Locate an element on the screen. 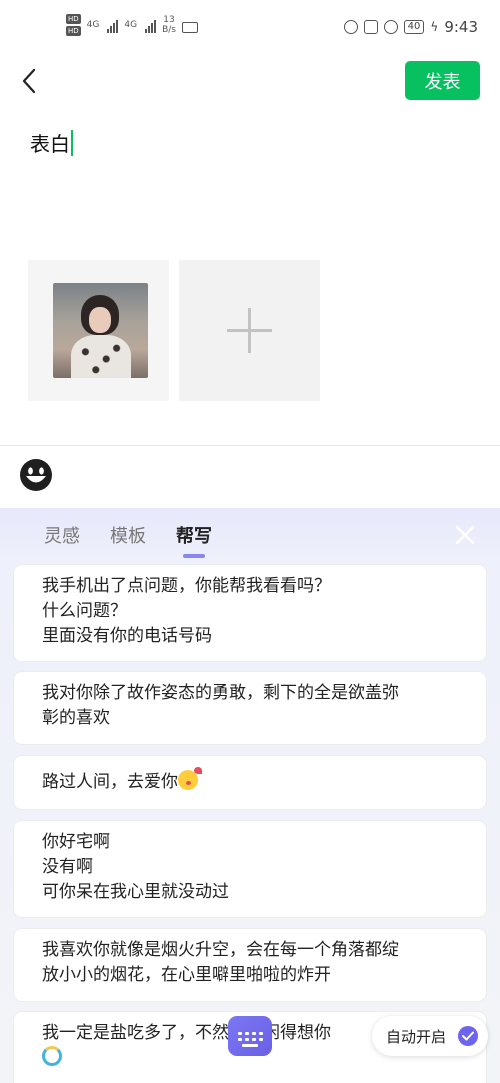  close-button is located at coordinates (465, 535).